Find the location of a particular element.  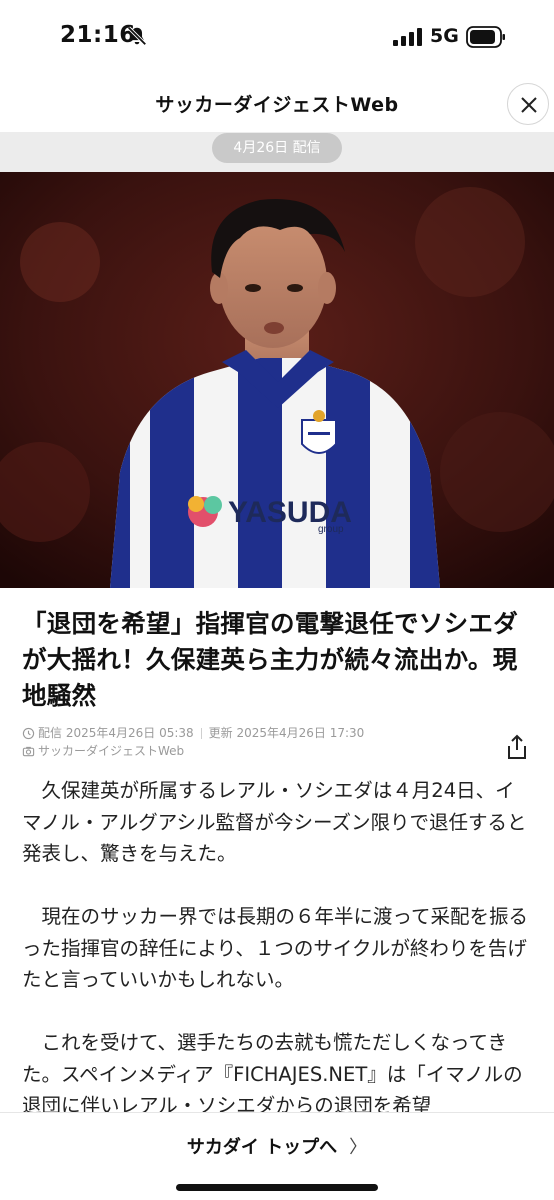

battery-icon is located at coordinates (485, 37).